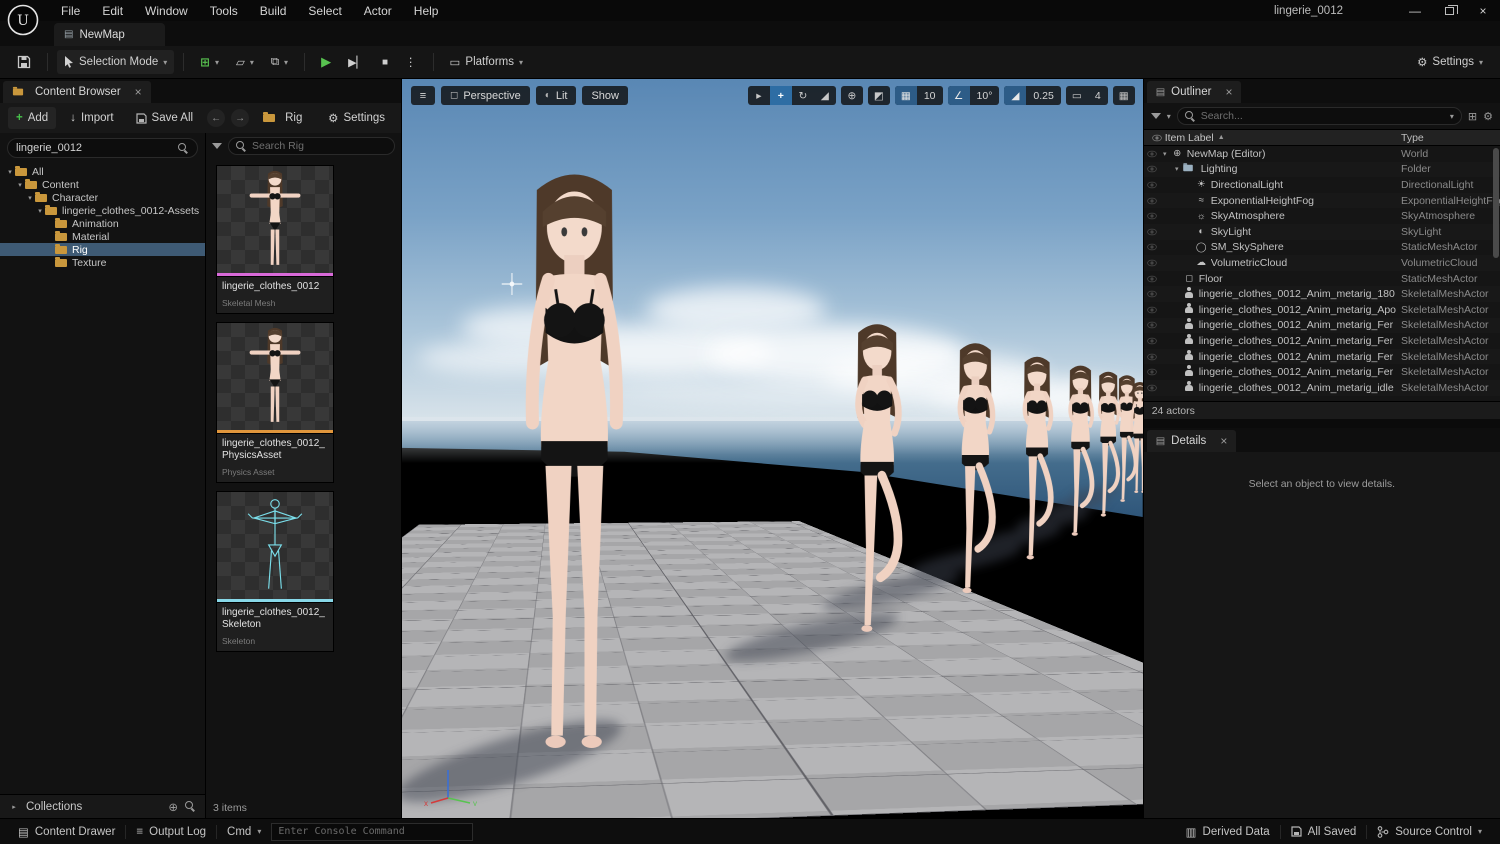  What do you see at coordinates (94, 148) in the screenshot?
I see `path-search-input` at bounding box center [94, 148].